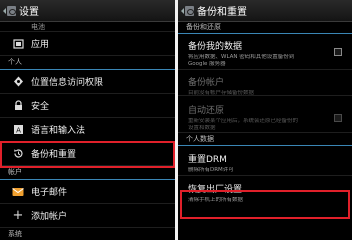  Describe the element at coordinates (338, 118) in the screenshot. I see `auto-restore-checkbox` at that location.